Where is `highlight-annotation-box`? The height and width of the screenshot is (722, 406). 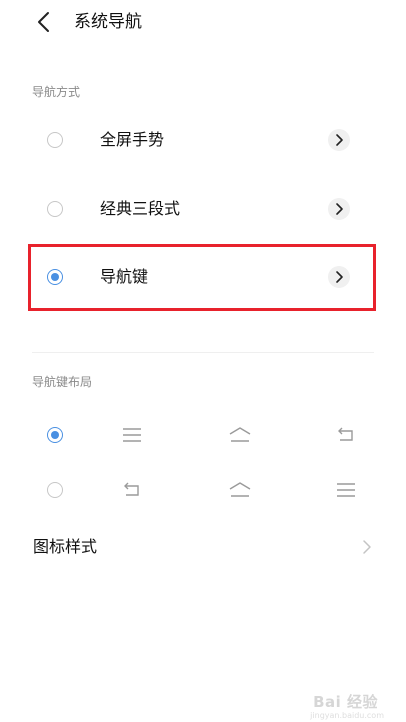 highlight-annotation-box is located at coordinates (202, 277).